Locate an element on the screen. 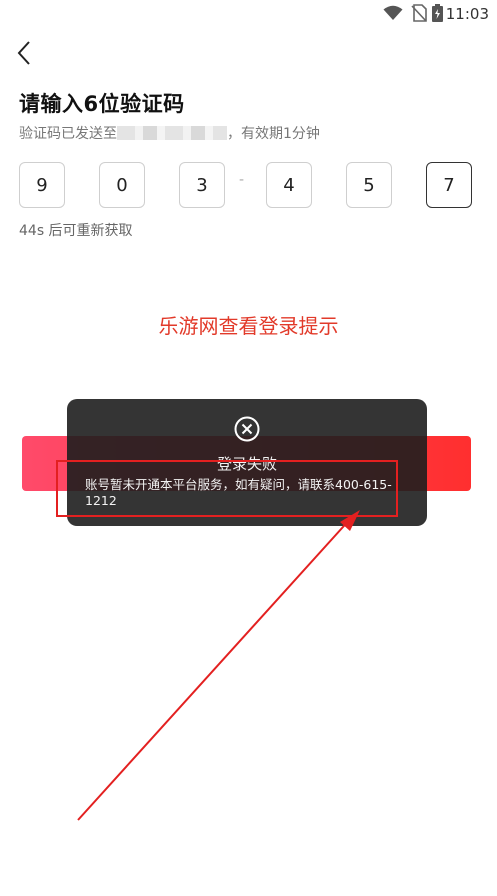 The width and height of the screenshot is (497, 896). back-button is located at coordinates (25, 53).